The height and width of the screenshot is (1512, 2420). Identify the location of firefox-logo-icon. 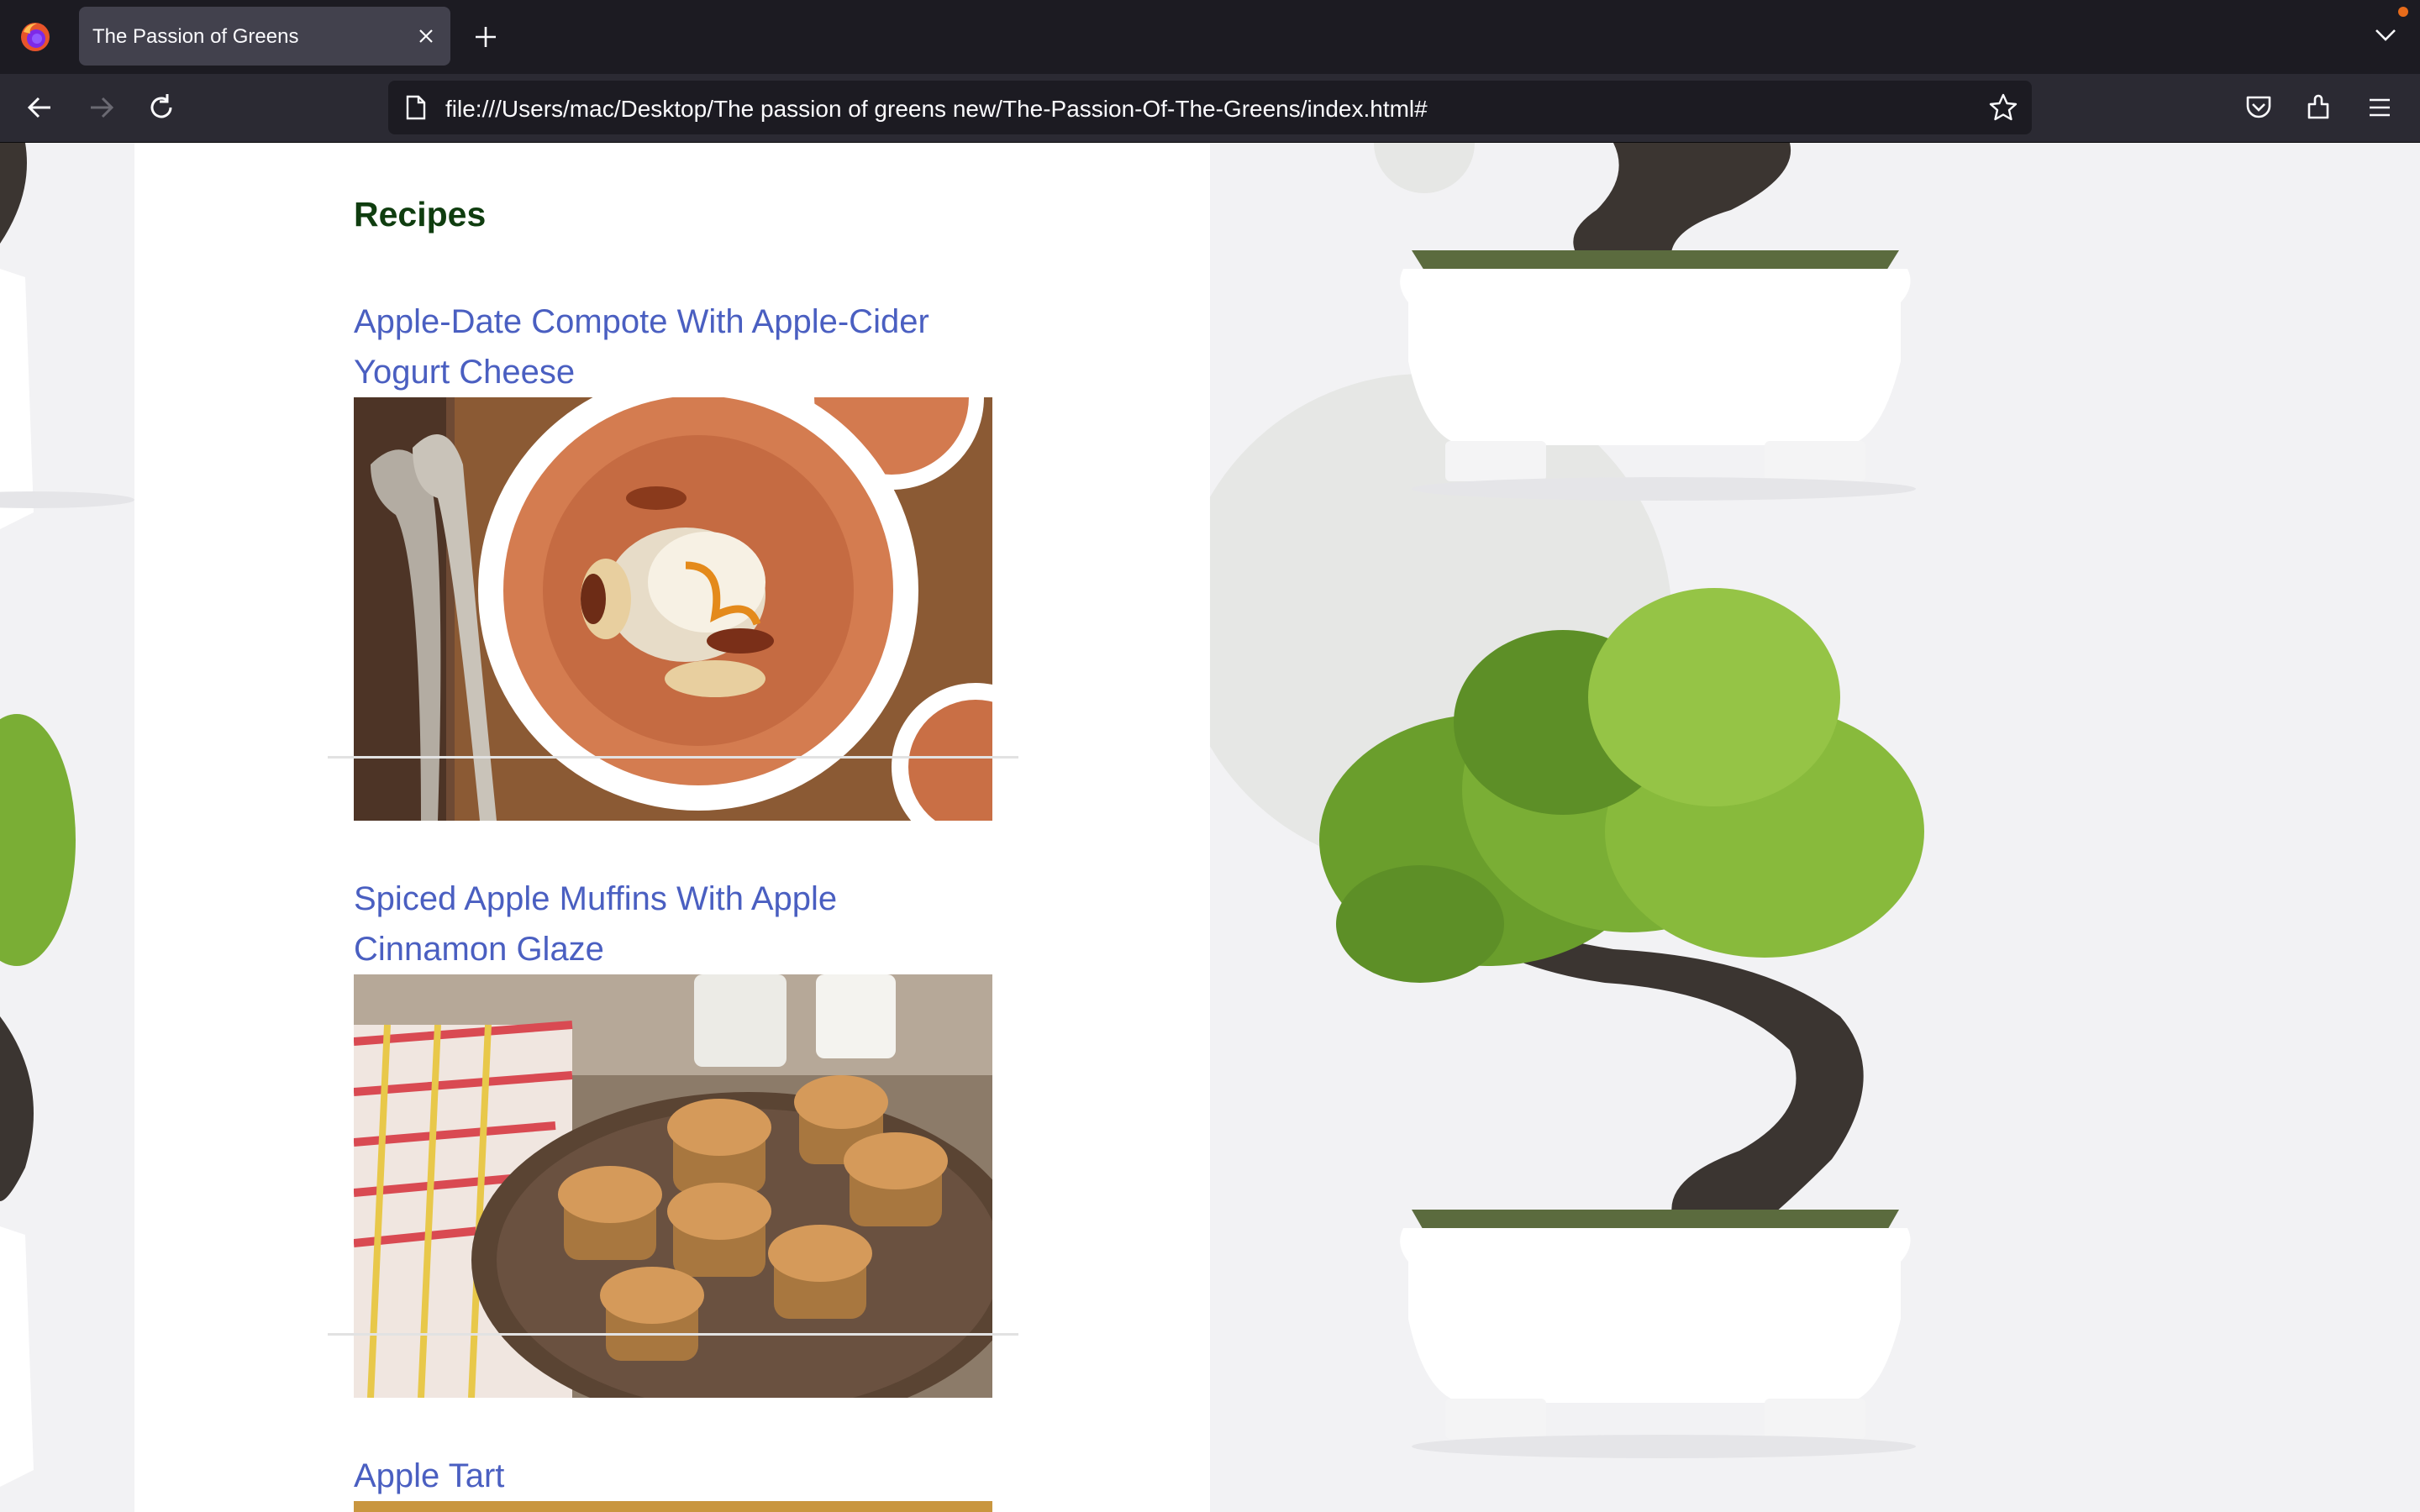
(35, 37).